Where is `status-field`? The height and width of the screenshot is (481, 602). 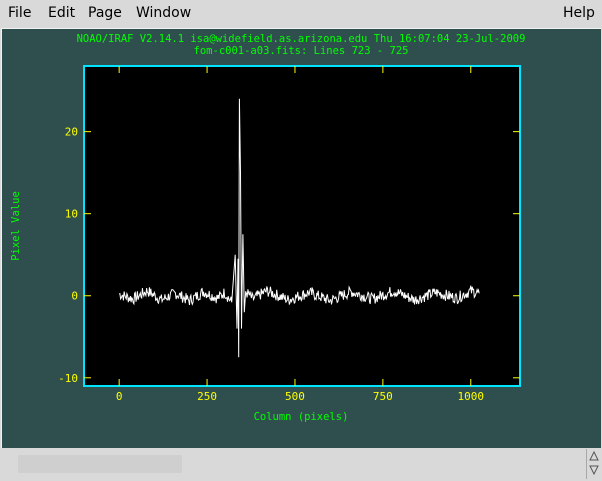
status-field is located at coordinates (100, 464).